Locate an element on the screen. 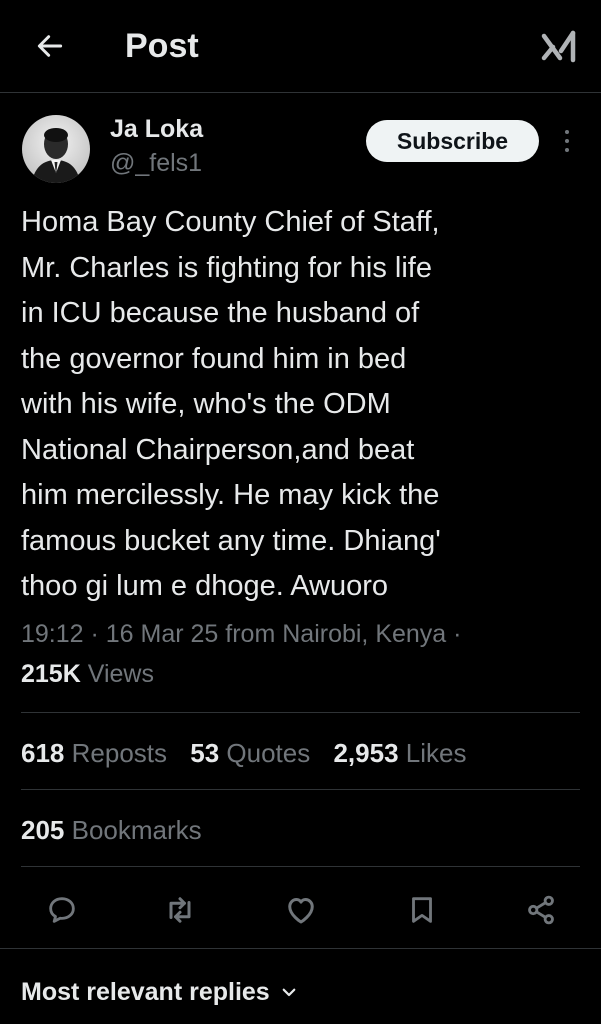 The height and width of the screenshot is (1024, 601). engagement-stats: 618 Reposts 53 Quotes 2,953 Likes is located at coordinates (251, 753).